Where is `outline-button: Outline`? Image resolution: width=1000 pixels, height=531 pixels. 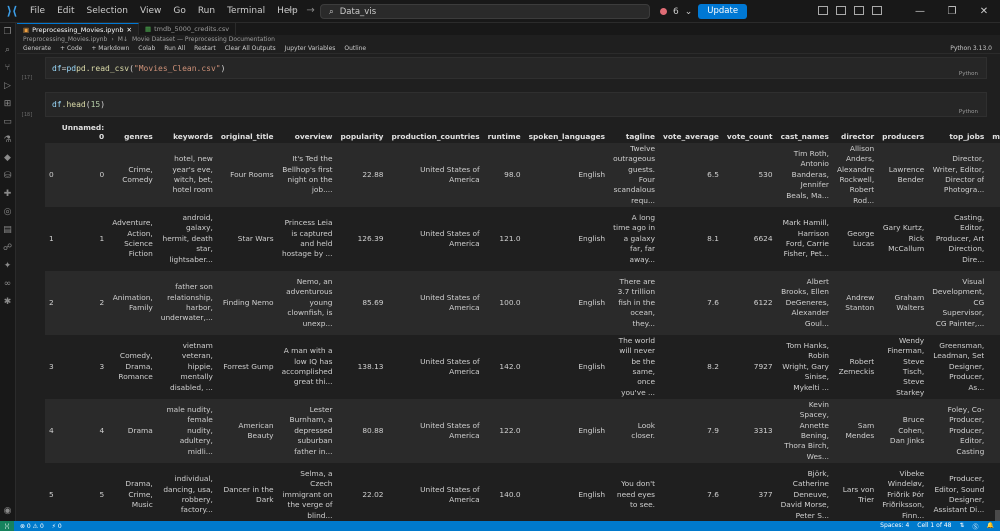
outline-button: Outline is located at coordinates (355, 48).